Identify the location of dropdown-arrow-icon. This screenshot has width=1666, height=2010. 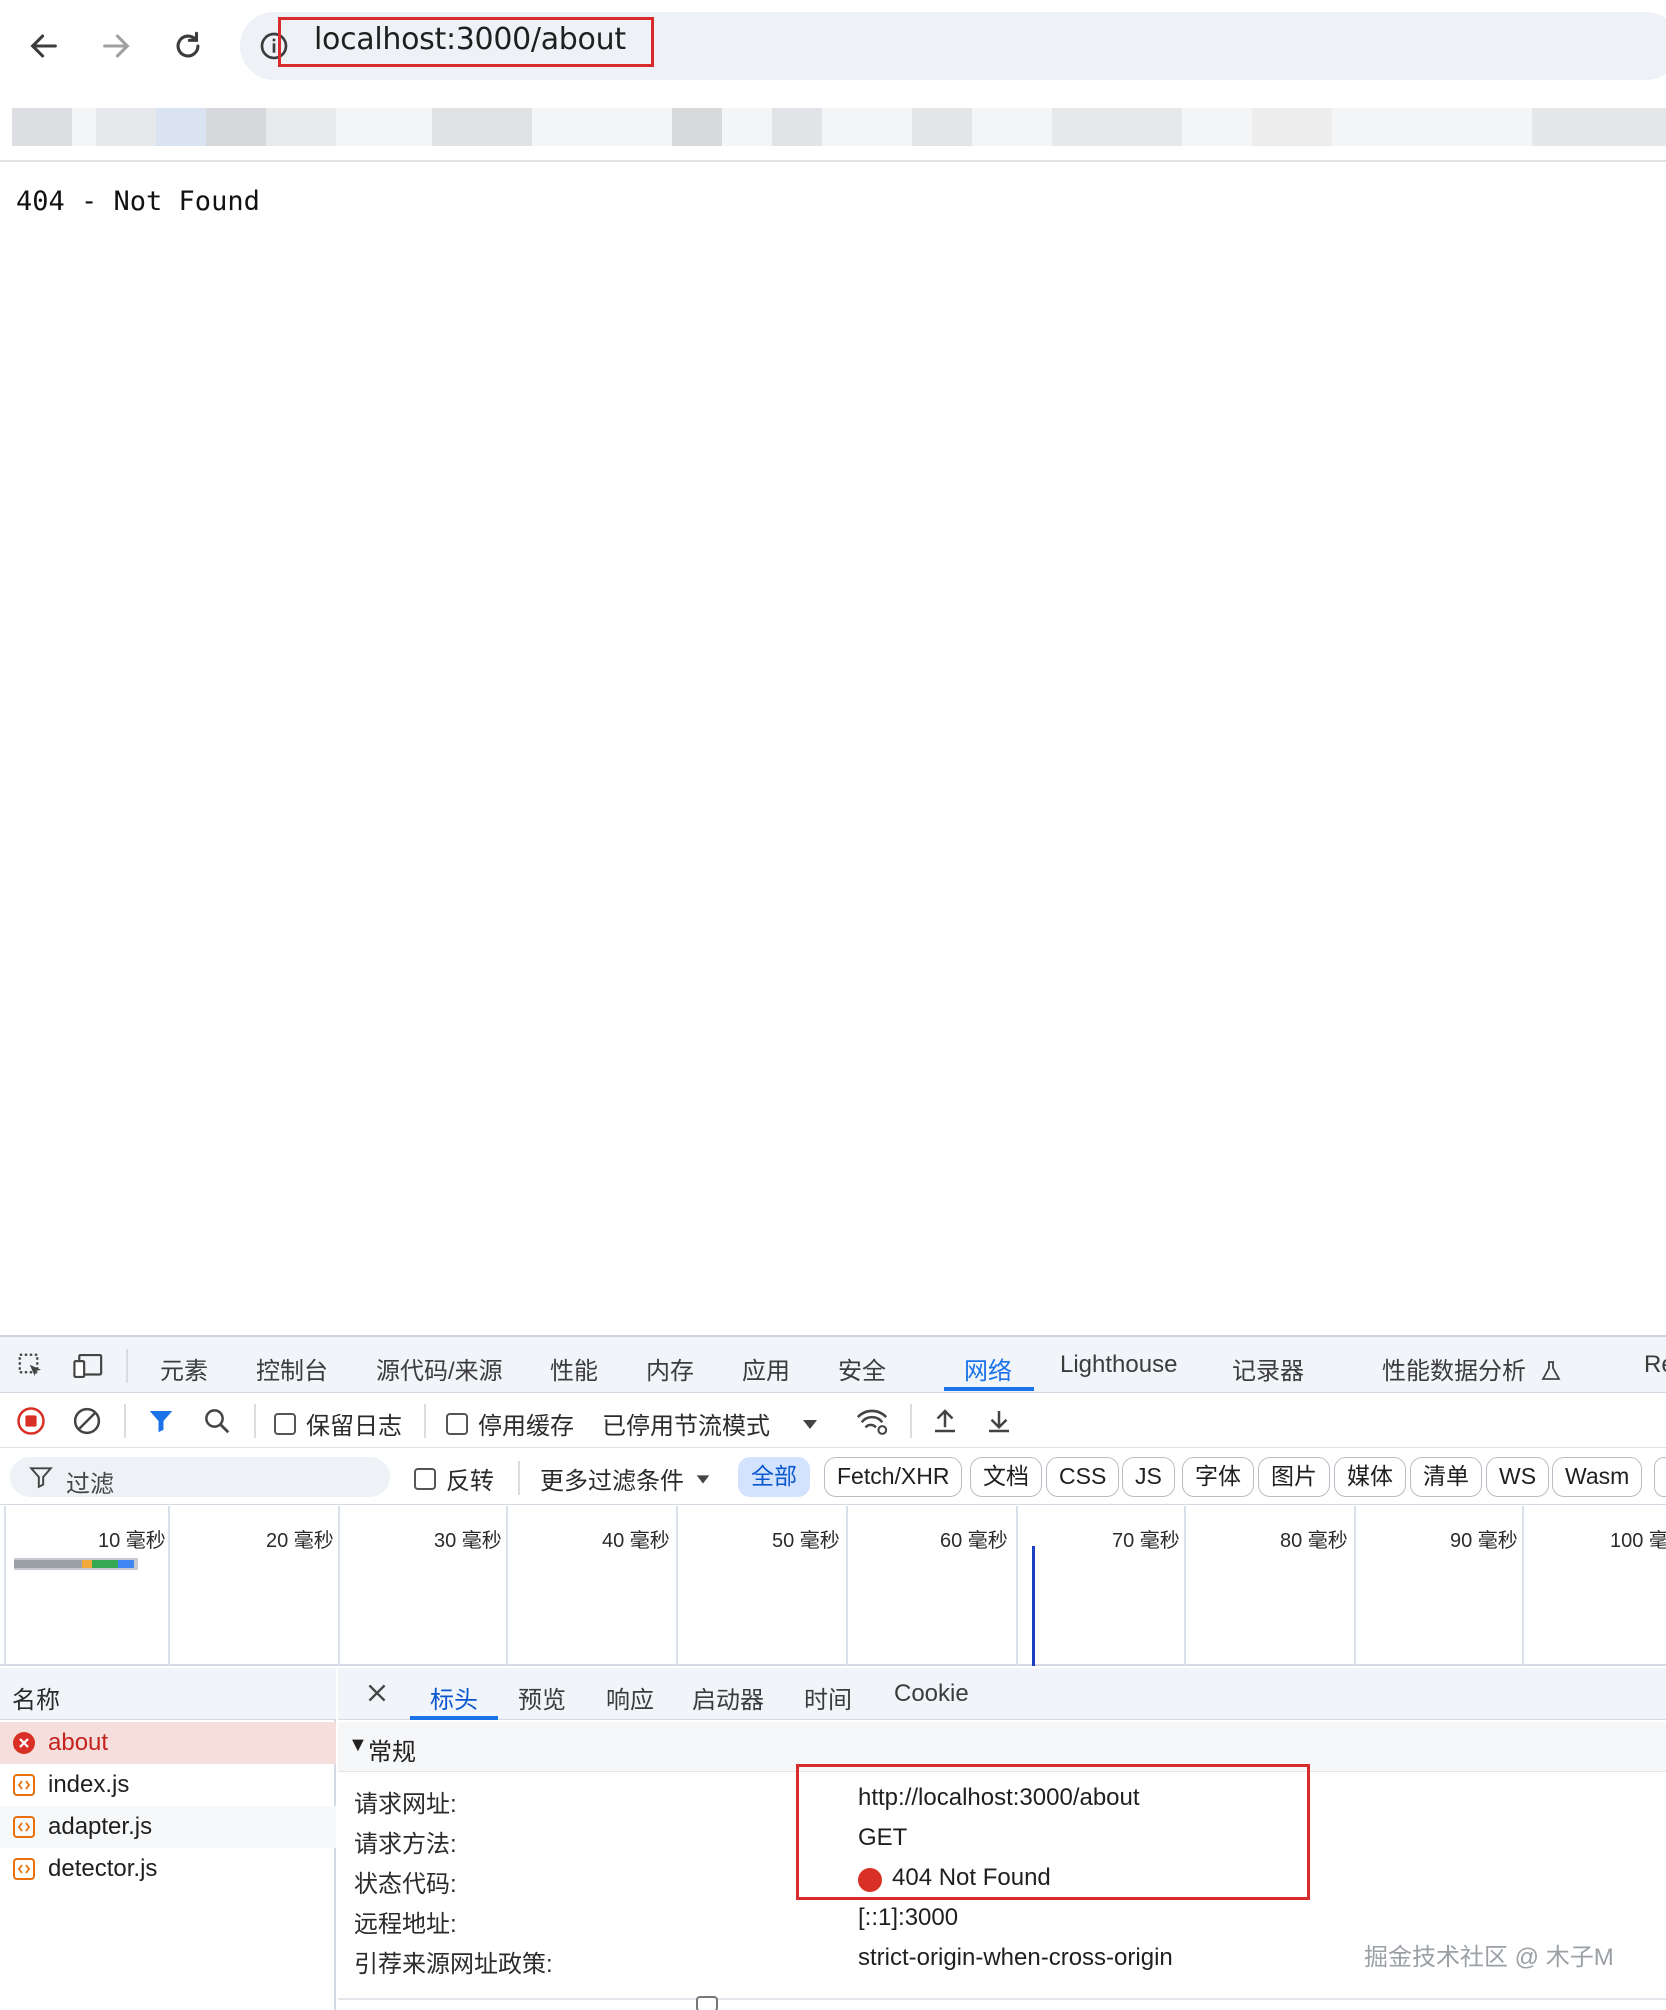
(703, 1478).